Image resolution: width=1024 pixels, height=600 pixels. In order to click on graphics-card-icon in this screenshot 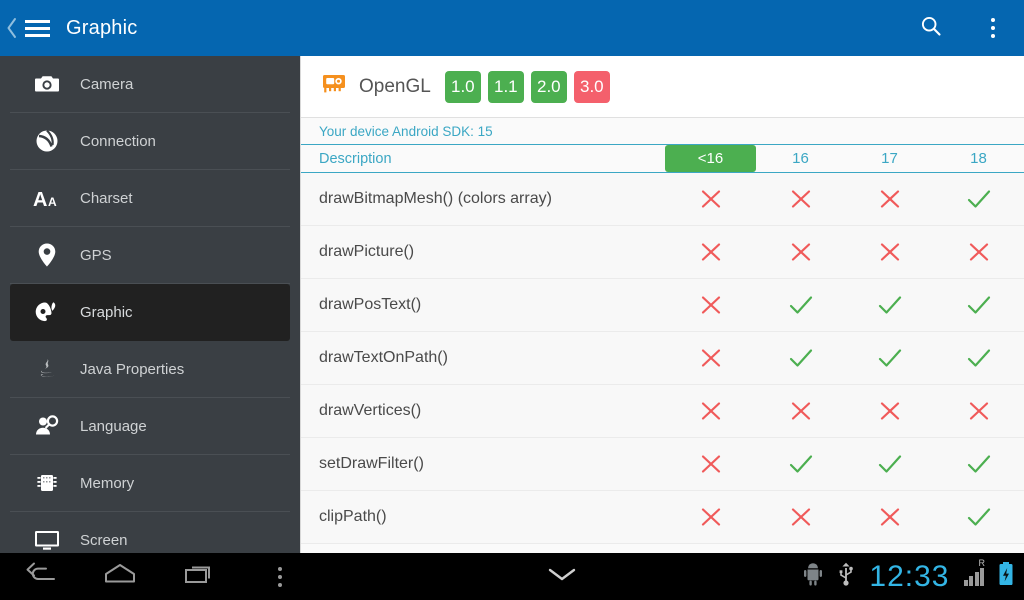, I will do `click(334, 86)`.